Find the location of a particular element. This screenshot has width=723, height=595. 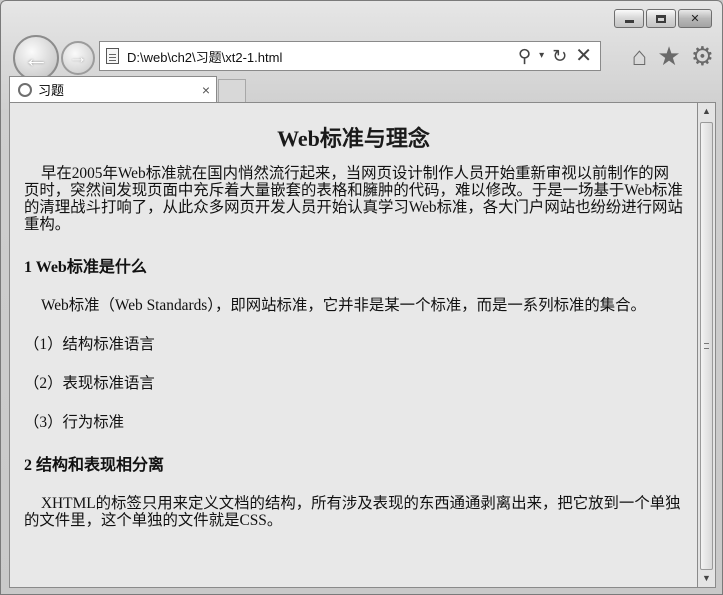

back-arrow-icon: ← is located at coordinates (36, 57).